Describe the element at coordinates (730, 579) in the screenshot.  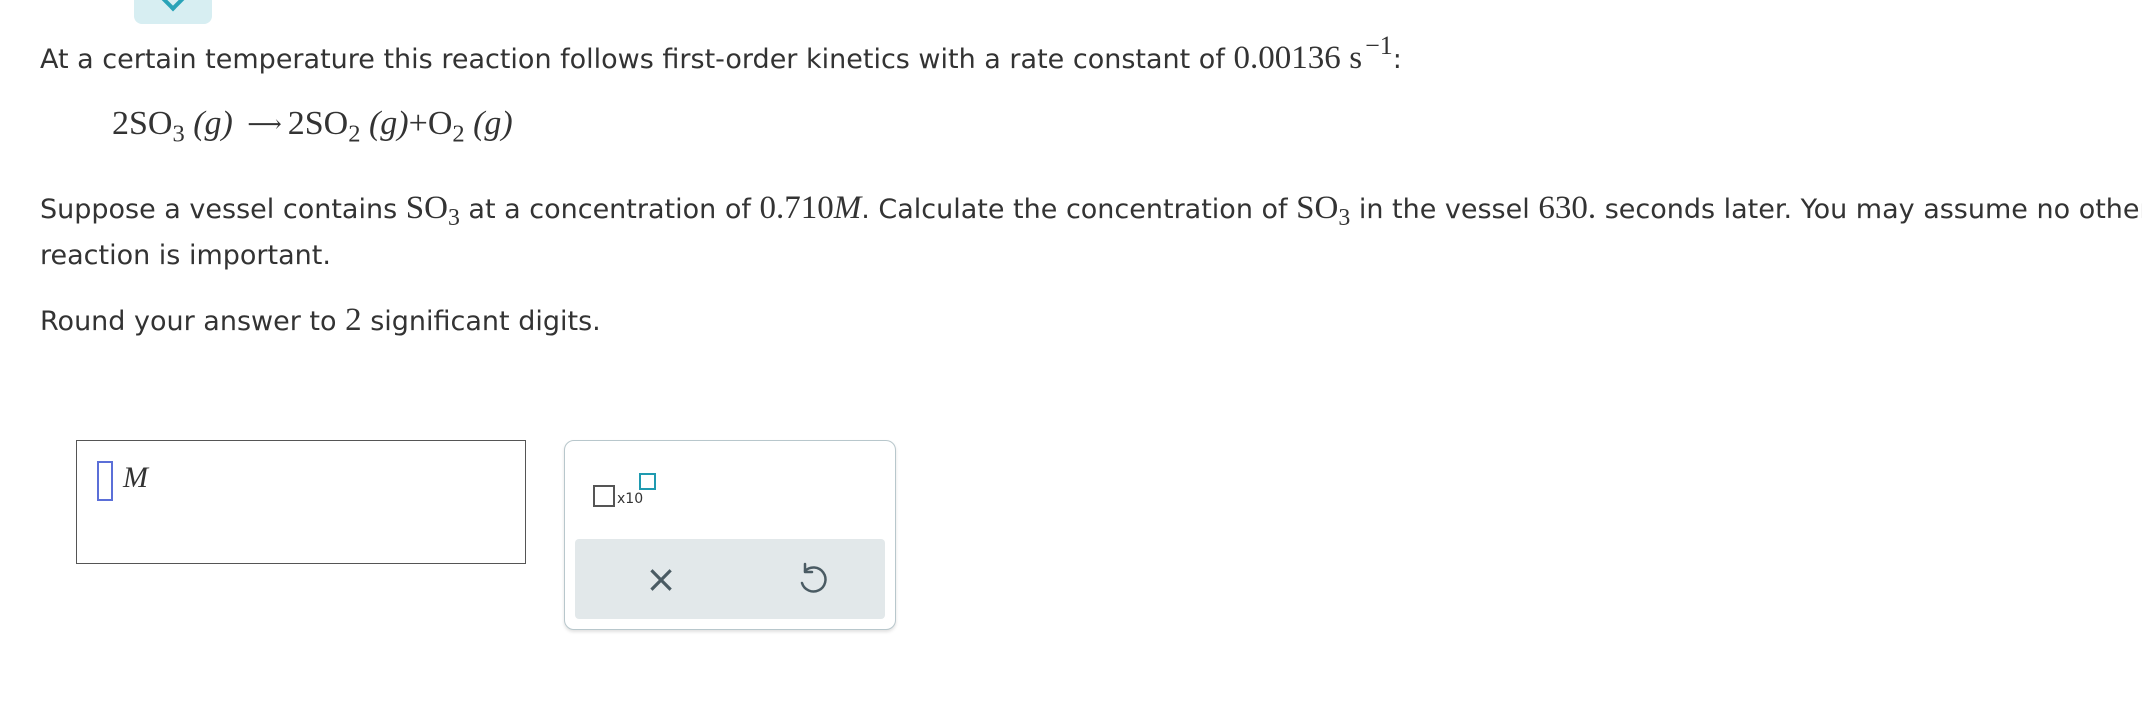
I see `action-bar: ×` at that location.